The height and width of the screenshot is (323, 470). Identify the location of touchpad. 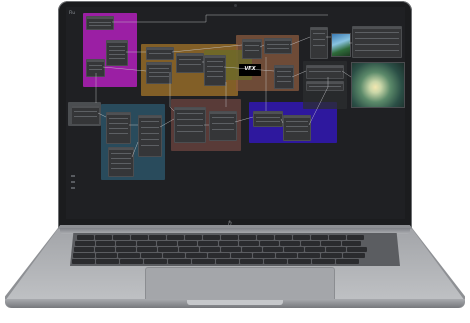
(240, 284).